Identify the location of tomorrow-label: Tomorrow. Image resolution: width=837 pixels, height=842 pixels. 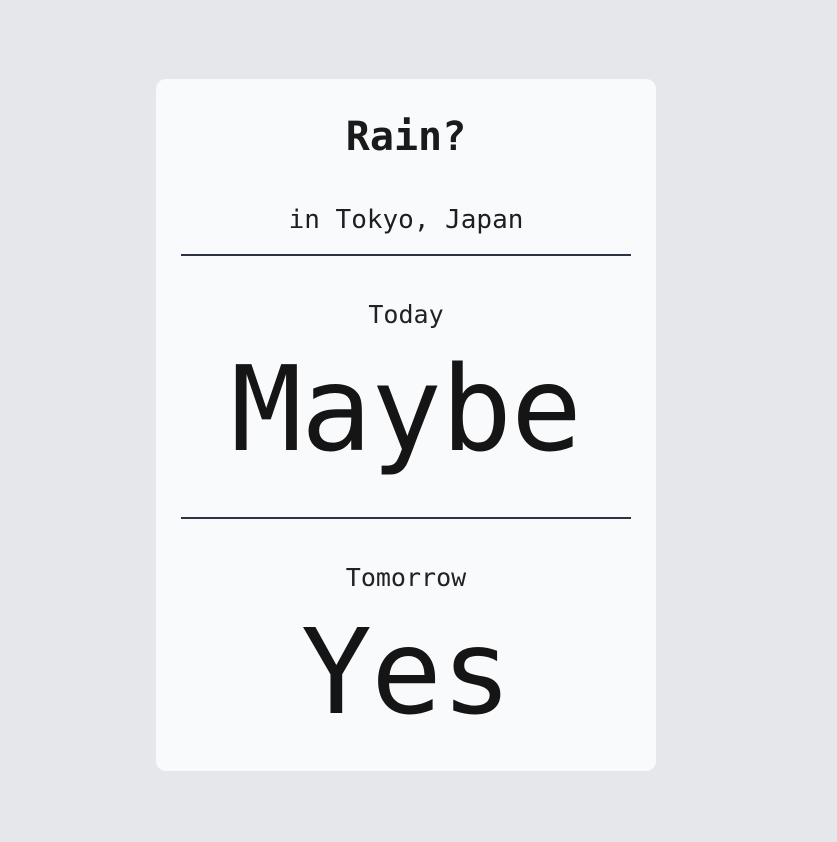
(406, 577).